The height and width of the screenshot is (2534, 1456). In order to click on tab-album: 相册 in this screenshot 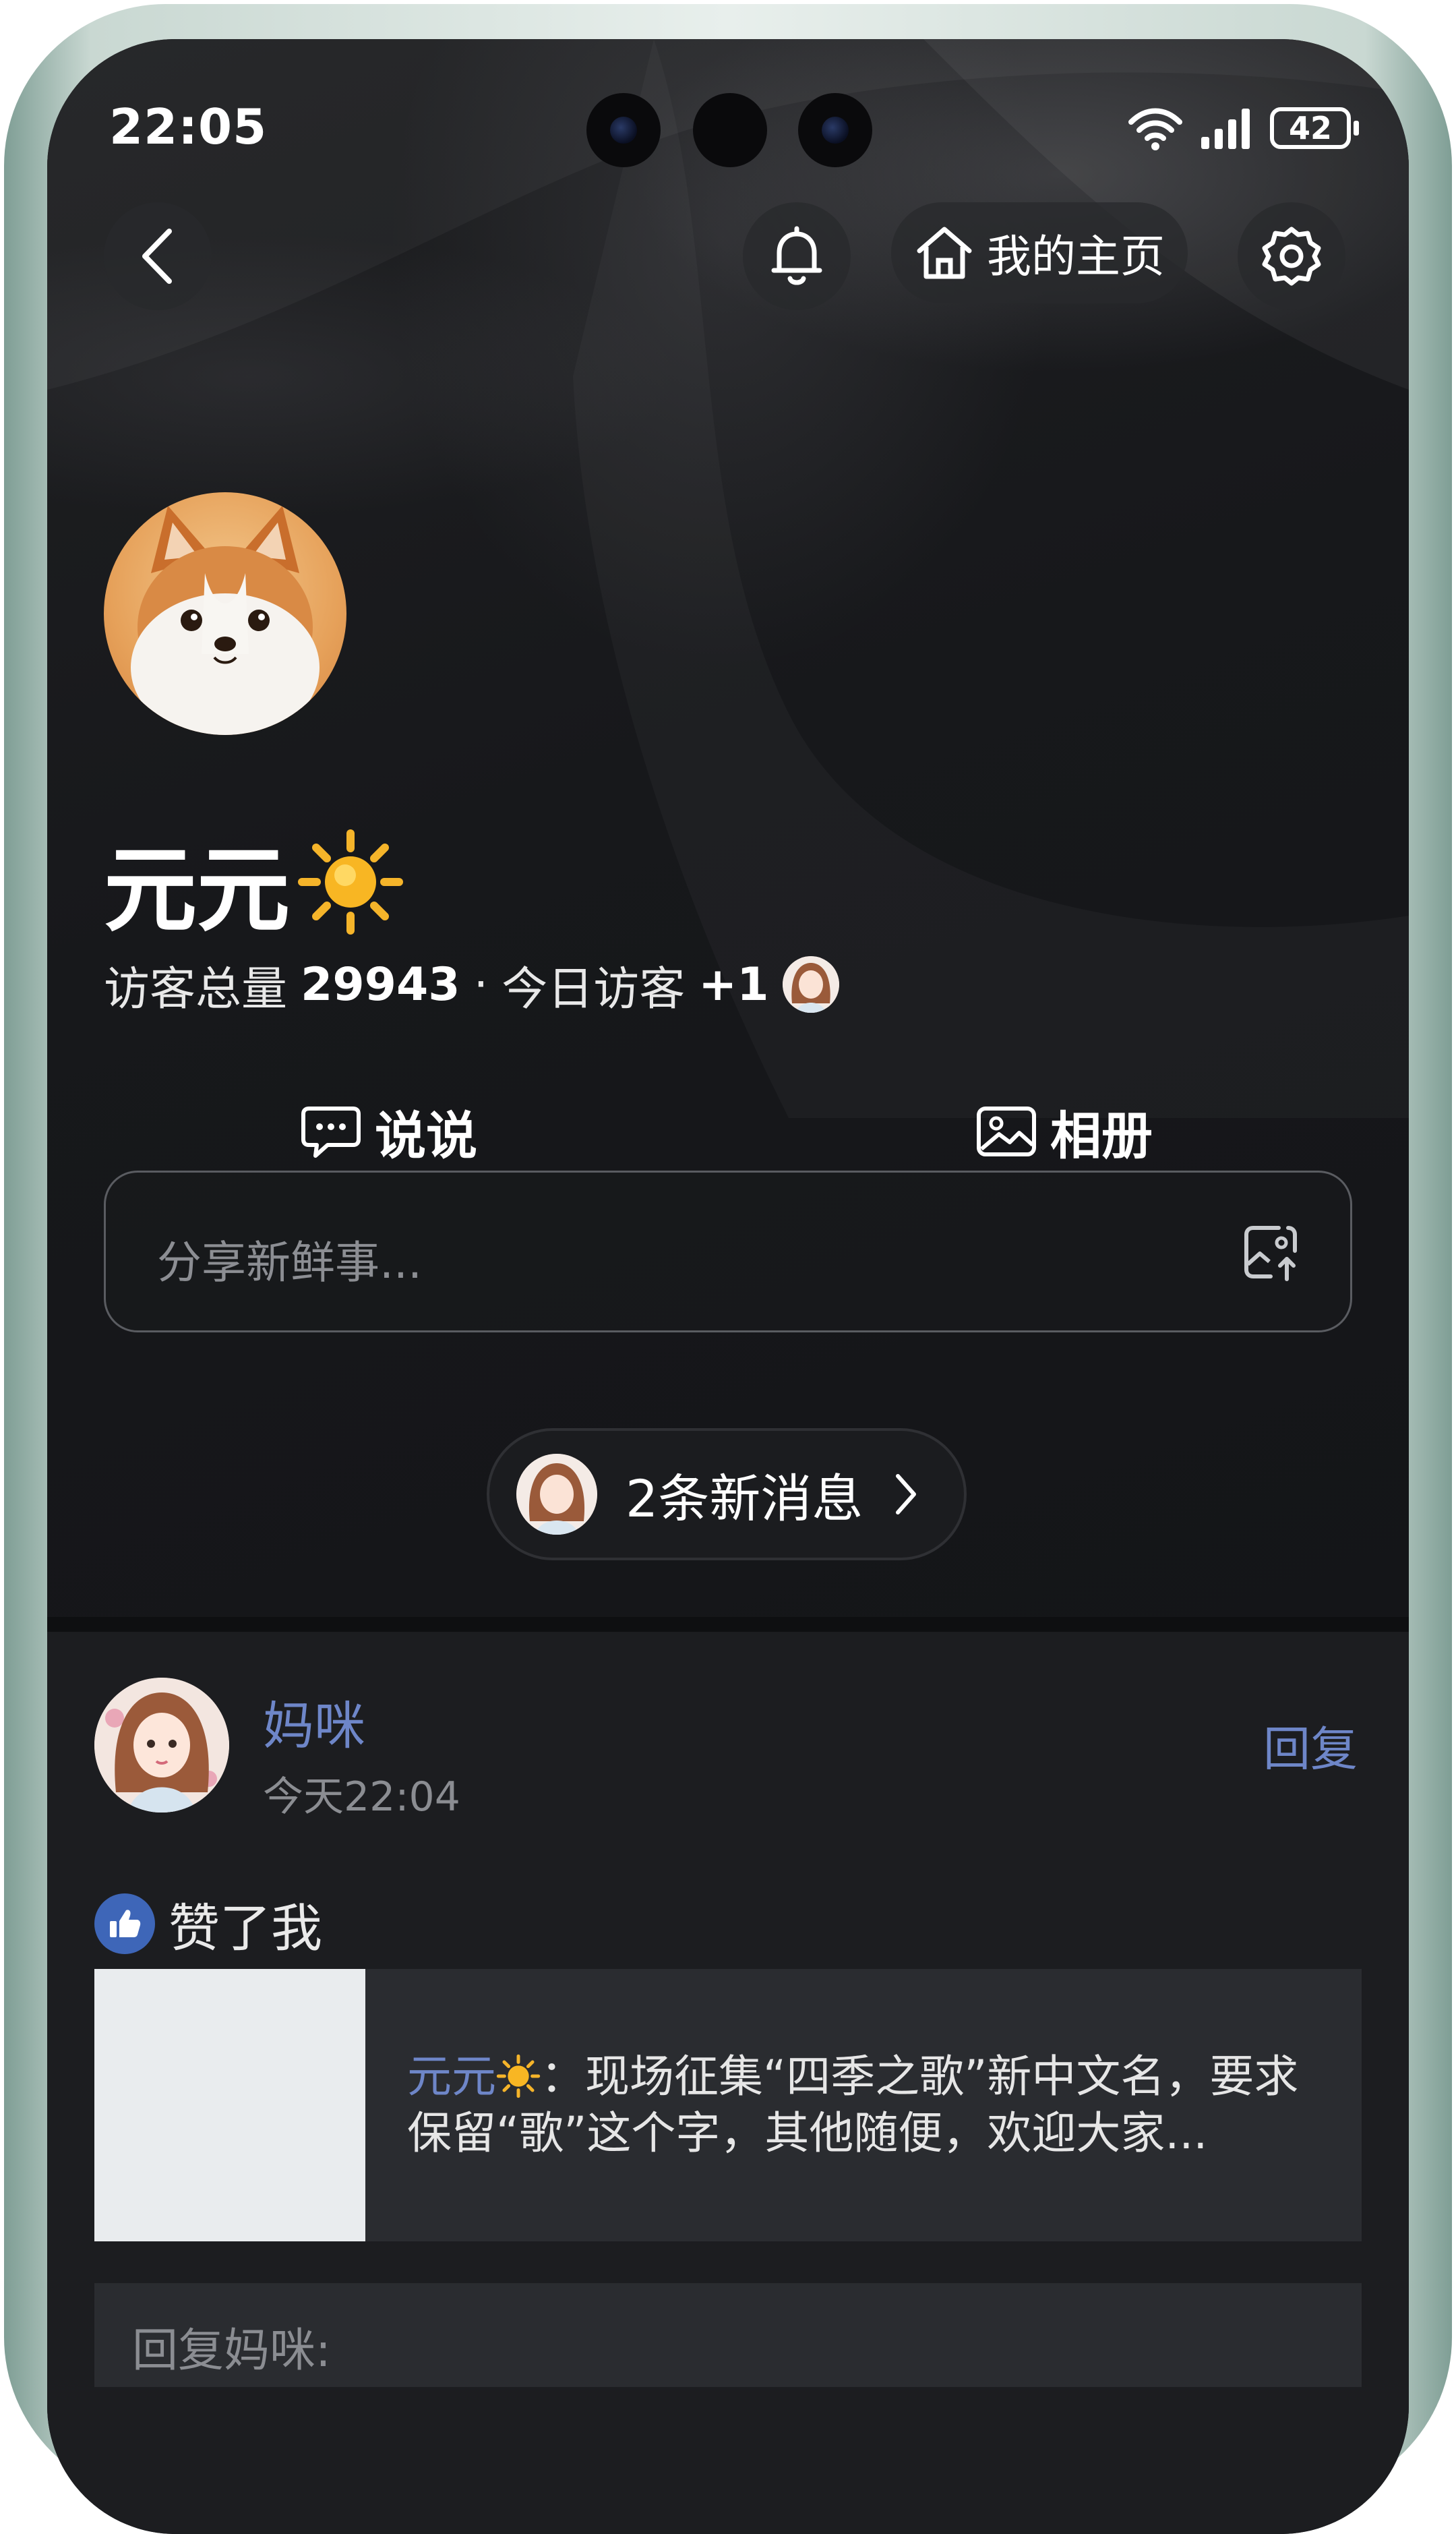, I will do `click(1064, 1131)`.